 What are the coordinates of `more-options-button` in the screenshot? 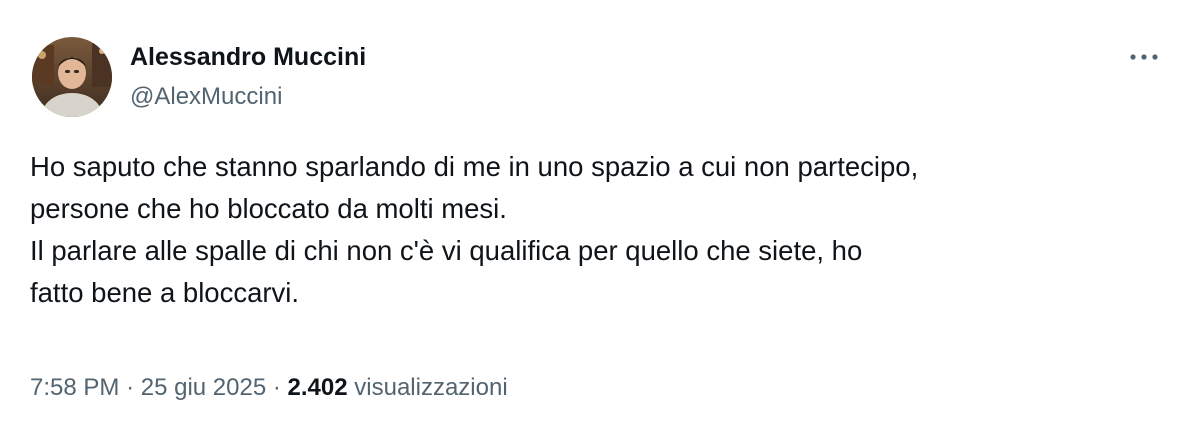 It's located at (1144, 57).